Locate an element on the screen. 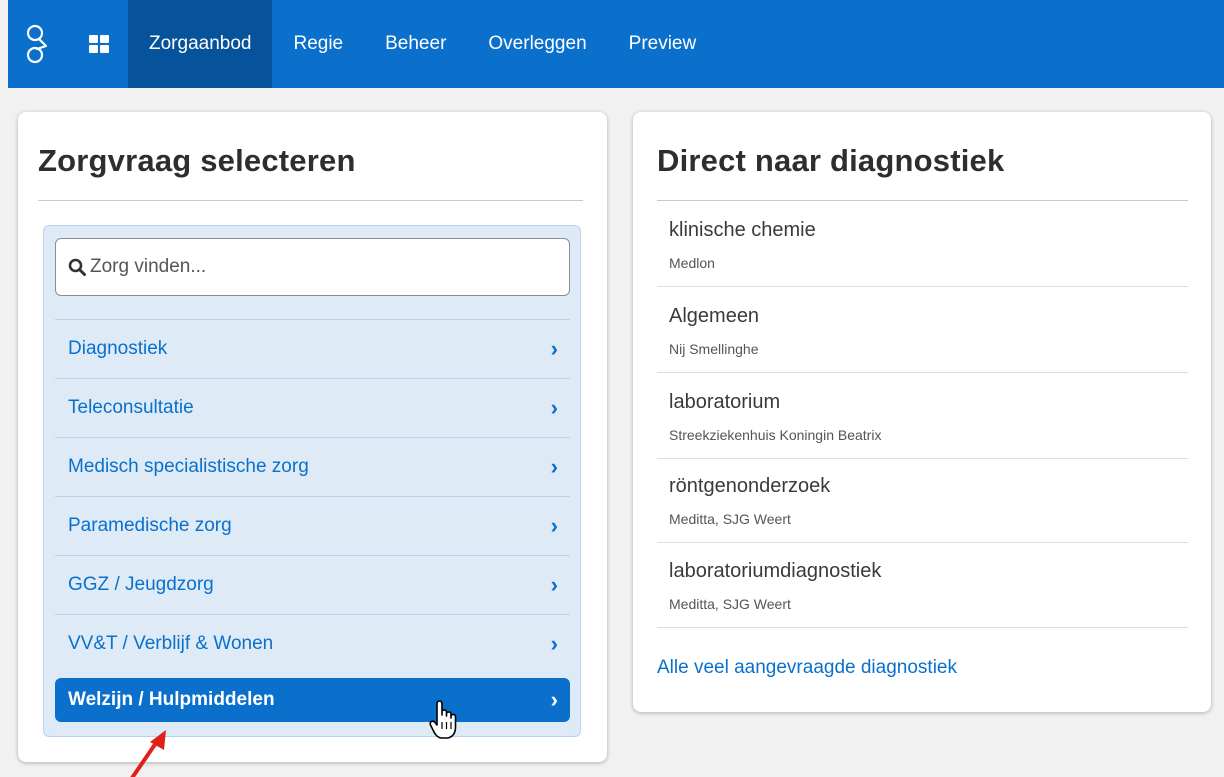 This screenshot has width=1224, height=777. diagnostiek-name: röntgenonderzoek is located at coordinates (750, 486).